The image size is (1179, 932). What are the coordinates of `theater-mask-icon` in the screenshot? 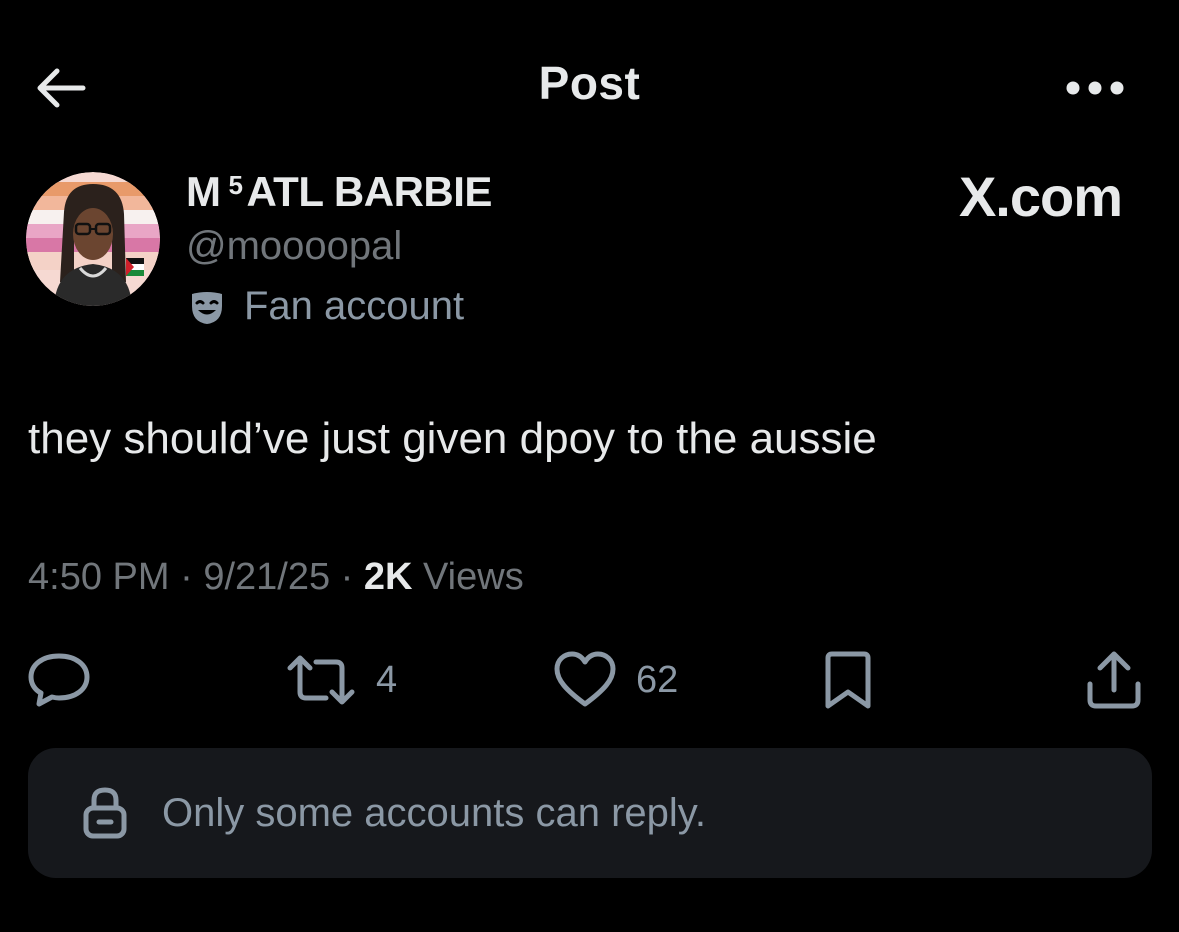 It's located at (207, 307).